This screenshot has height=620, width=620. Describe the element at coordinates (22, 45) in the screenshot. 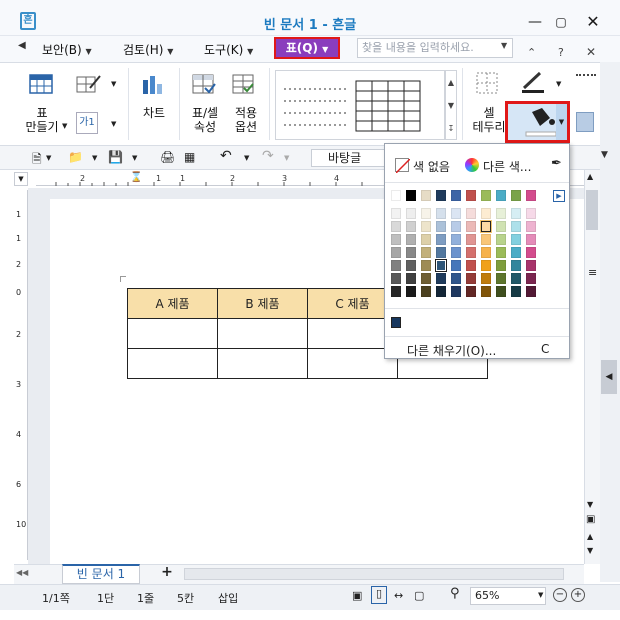

I see `chevron-left-icon: ◀` at that location.